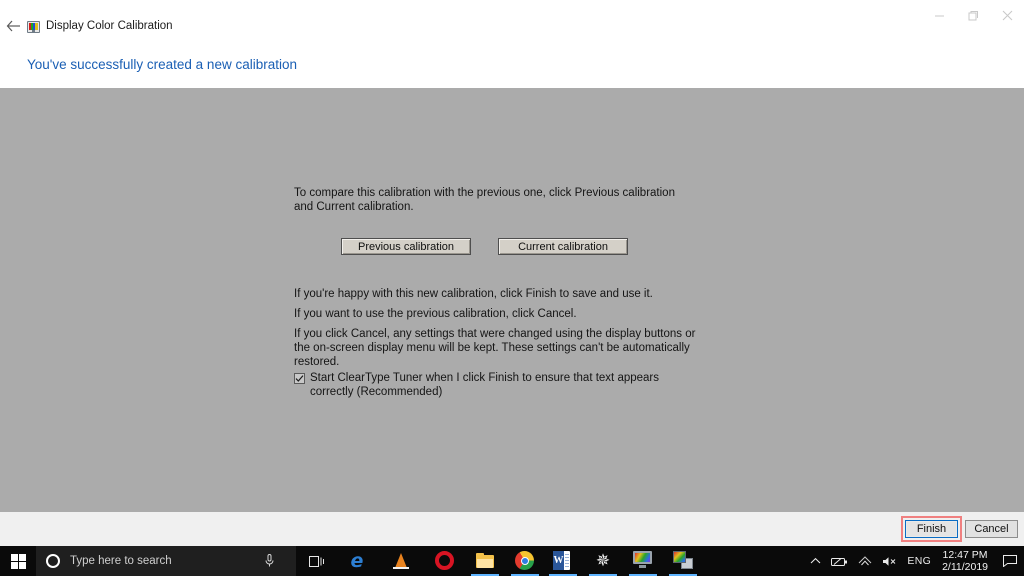 This screenshot has width=1024, height=576. I want to click on folder-icon, so click(485, 561).